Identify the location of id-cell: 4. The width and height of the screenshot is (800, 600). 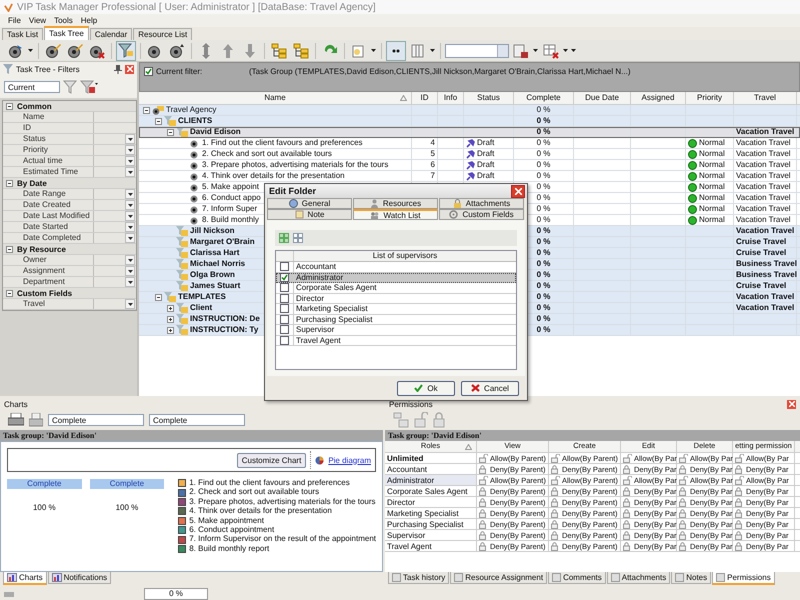
(432, 143).